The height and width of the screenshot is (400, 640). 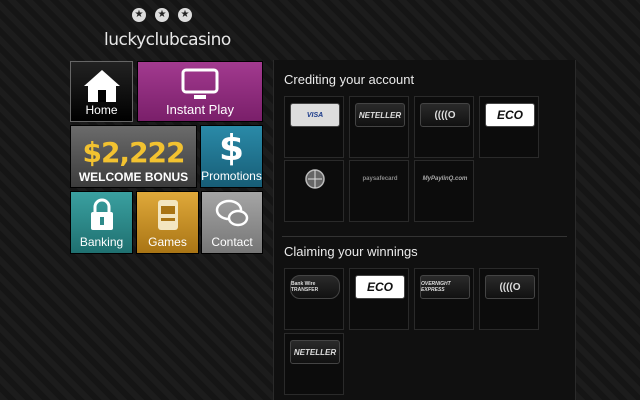 I want to click on logo-stars: ★ ★ ★, so click(x=162, y=15).